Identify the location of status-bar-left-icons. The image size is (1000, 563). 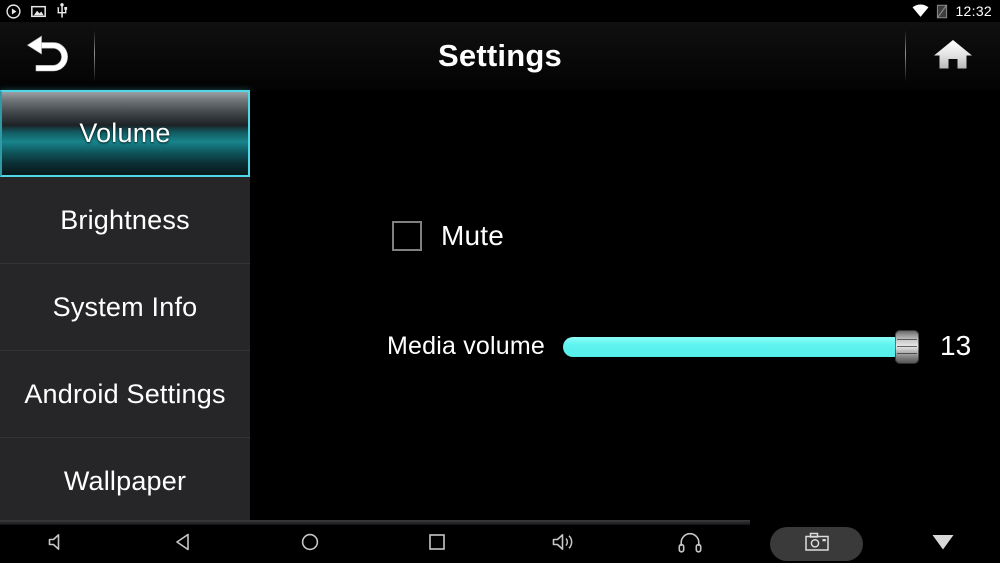
(37, 11).